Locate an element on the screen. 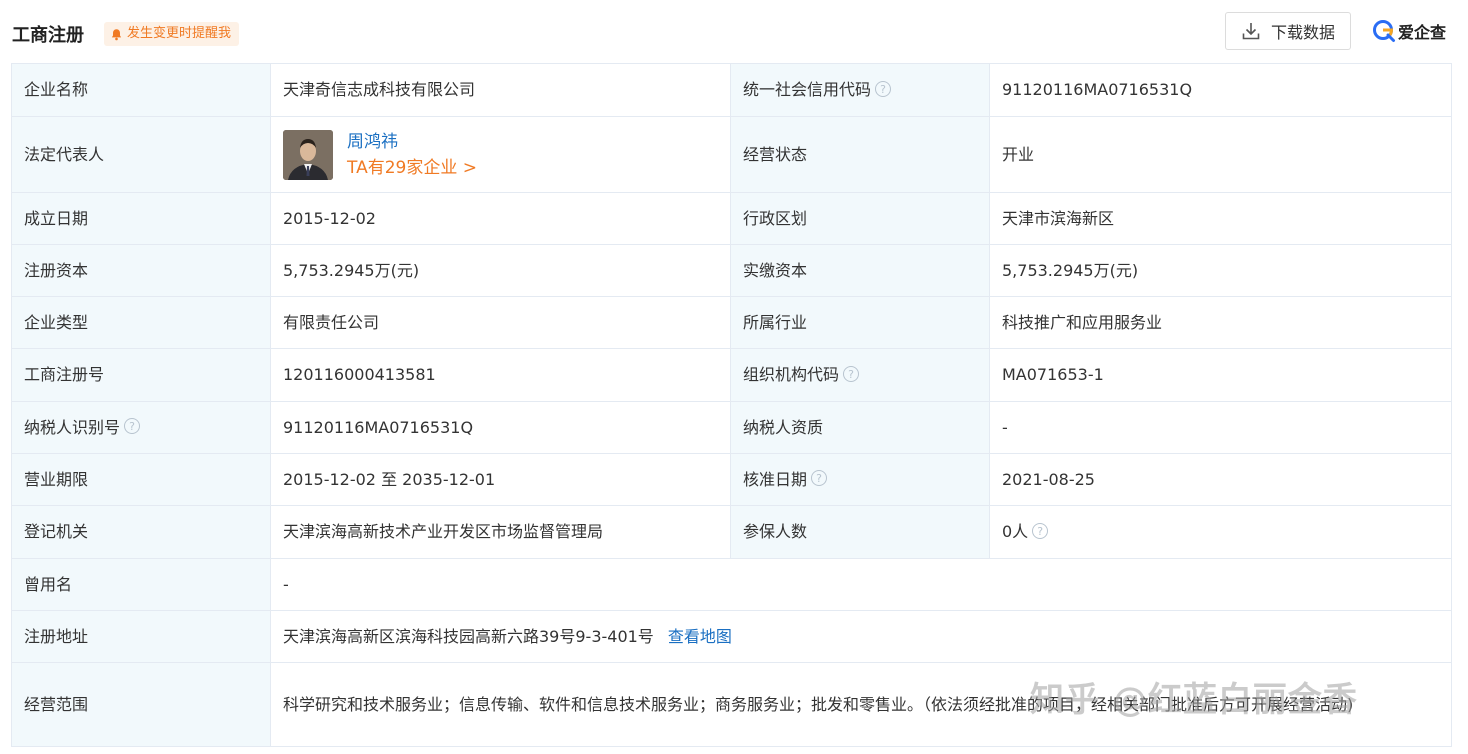  download-icon is located at coordinates (1251, 31).